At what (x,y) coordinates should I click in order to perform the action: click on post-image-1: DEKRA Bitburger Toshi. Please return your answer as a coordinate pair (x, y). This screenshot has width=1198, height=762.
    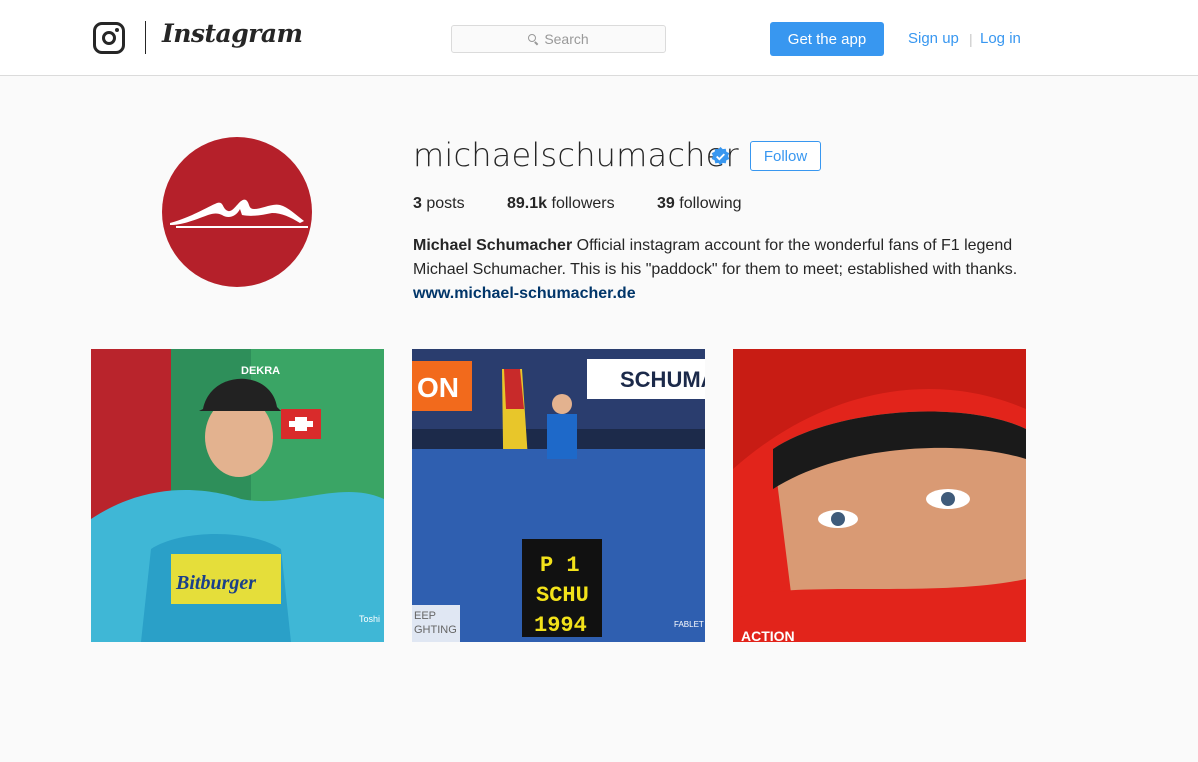
    Looking at the image, I should click on (237, 495).